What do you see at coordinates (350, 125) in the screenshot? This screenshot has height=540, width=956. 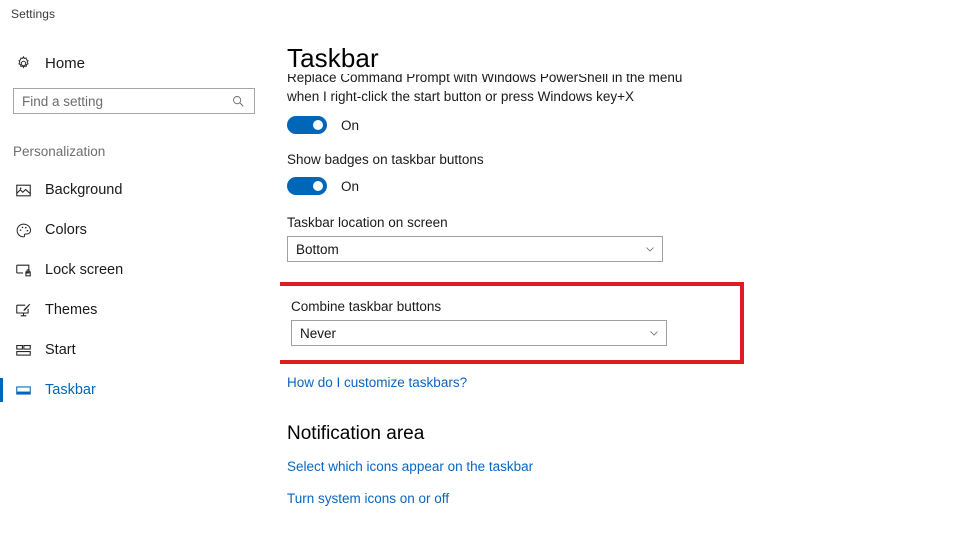 I see `powershell-toggle-state: On` at bounding box center [350, 125].